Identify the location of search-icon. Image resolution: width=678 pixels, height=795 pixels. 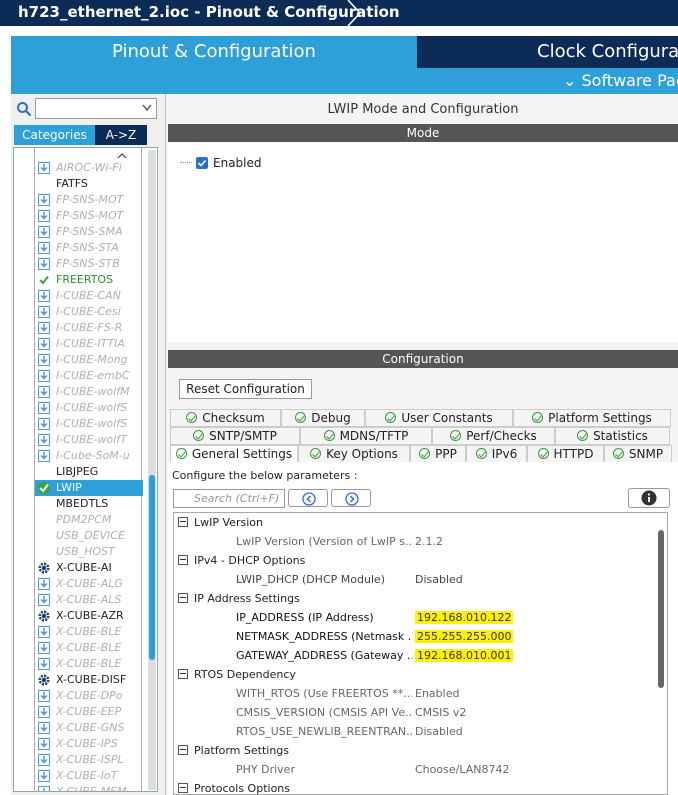
(24, 109).